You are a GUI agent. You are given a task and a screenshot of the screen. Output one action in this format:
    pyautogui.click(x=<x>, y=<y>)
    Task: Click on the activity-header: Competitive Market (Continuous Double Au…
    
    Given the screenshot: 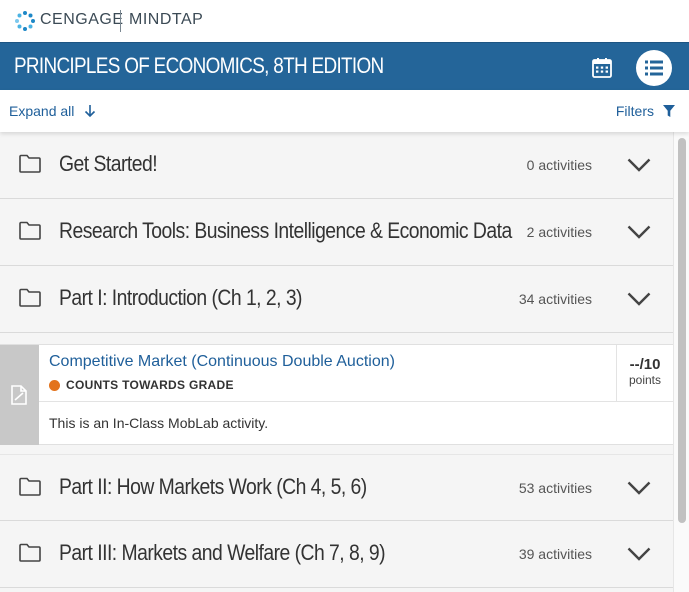 What is the action you would take?
    pyautogui.click(x=356, y=373)
    